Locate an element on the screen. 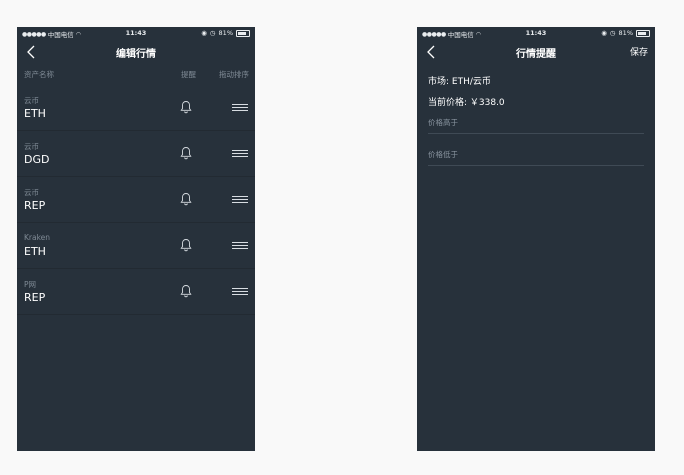 The image size is (684, 475). price-below-placeholder: 价格低于 is located at coordinates (443, 154).